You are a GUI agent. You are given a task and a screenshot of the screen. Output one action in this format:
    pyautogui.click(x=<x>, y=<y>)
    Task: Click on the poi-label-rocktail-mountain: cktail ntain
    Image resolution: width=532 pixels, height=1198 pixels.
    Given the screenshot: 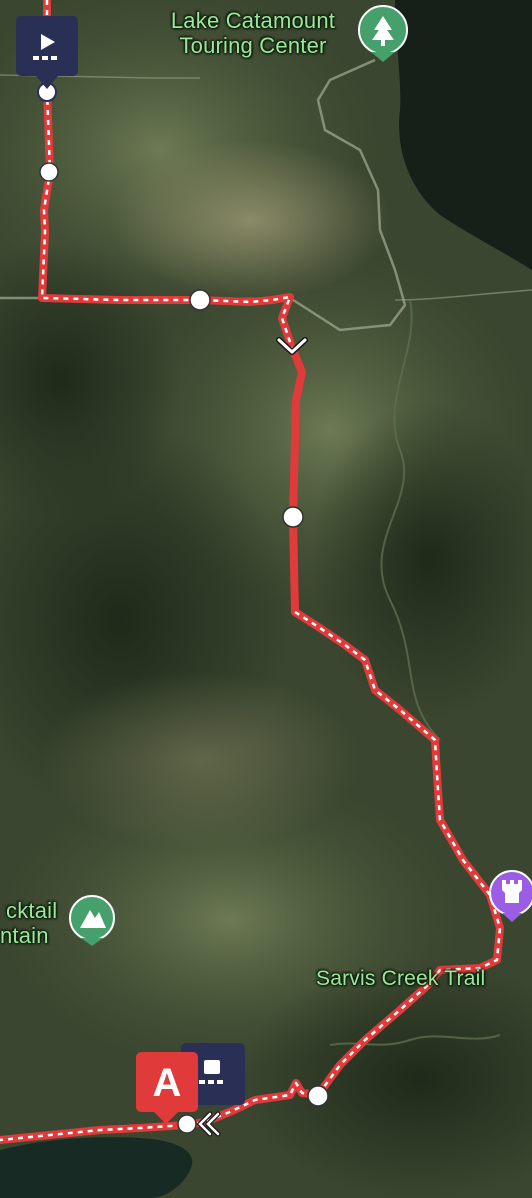 What is the action you would take?
    pyautogui.click(x=32, y=923)
    